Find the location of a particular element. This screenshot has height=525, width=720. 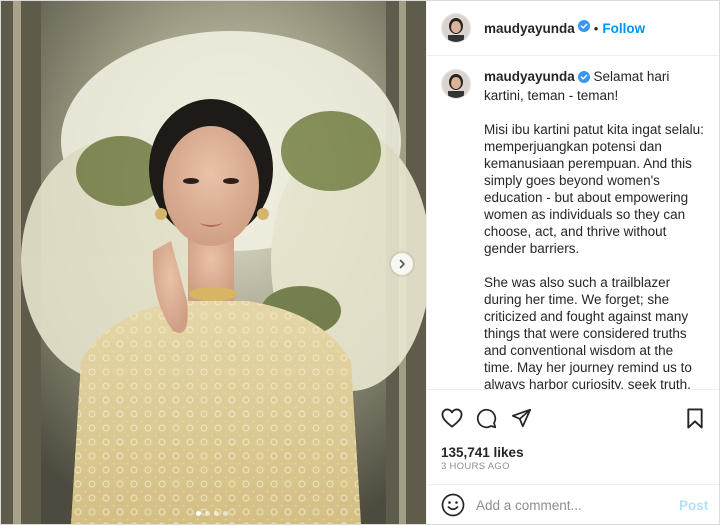

caption-username: maudyayunda is located at coordinates (529, 76).